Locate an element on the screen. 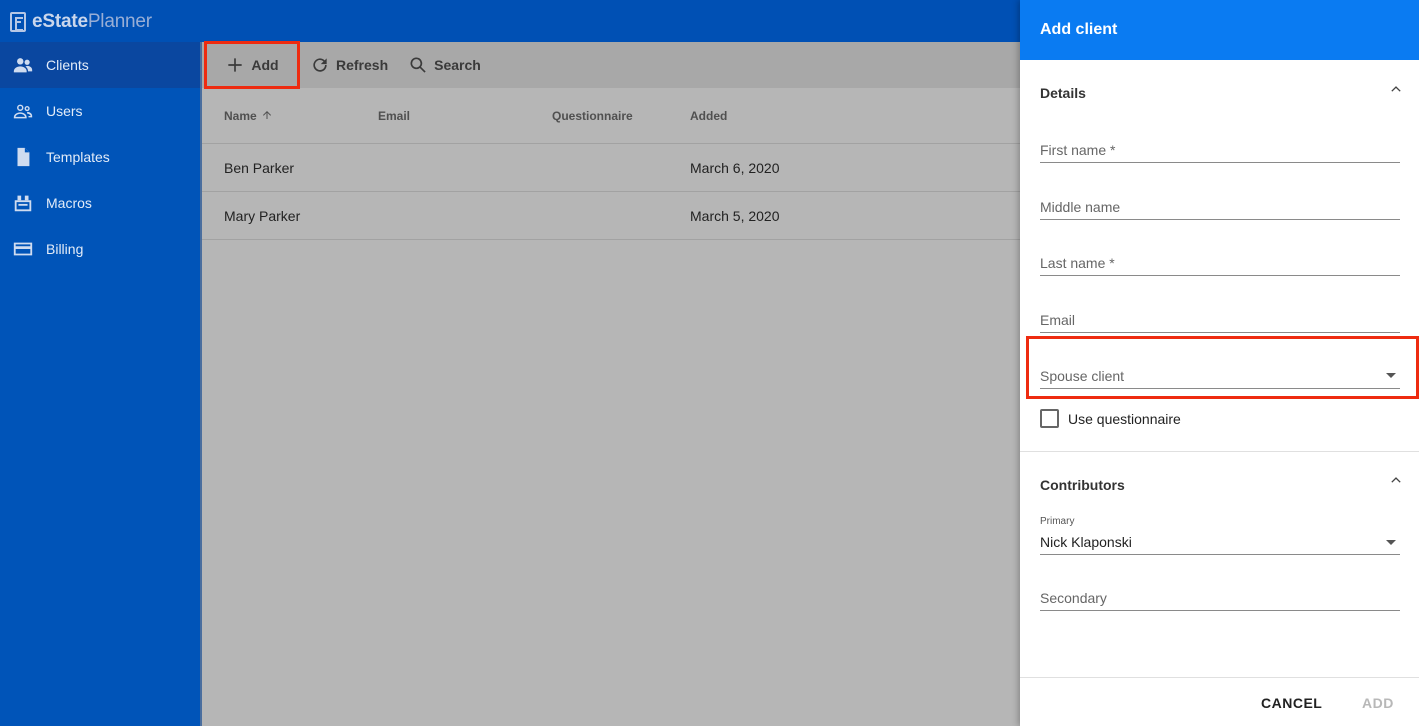 This screenshot has height=726, width=1419. refresh-icon is located at coordinates (320, 65).